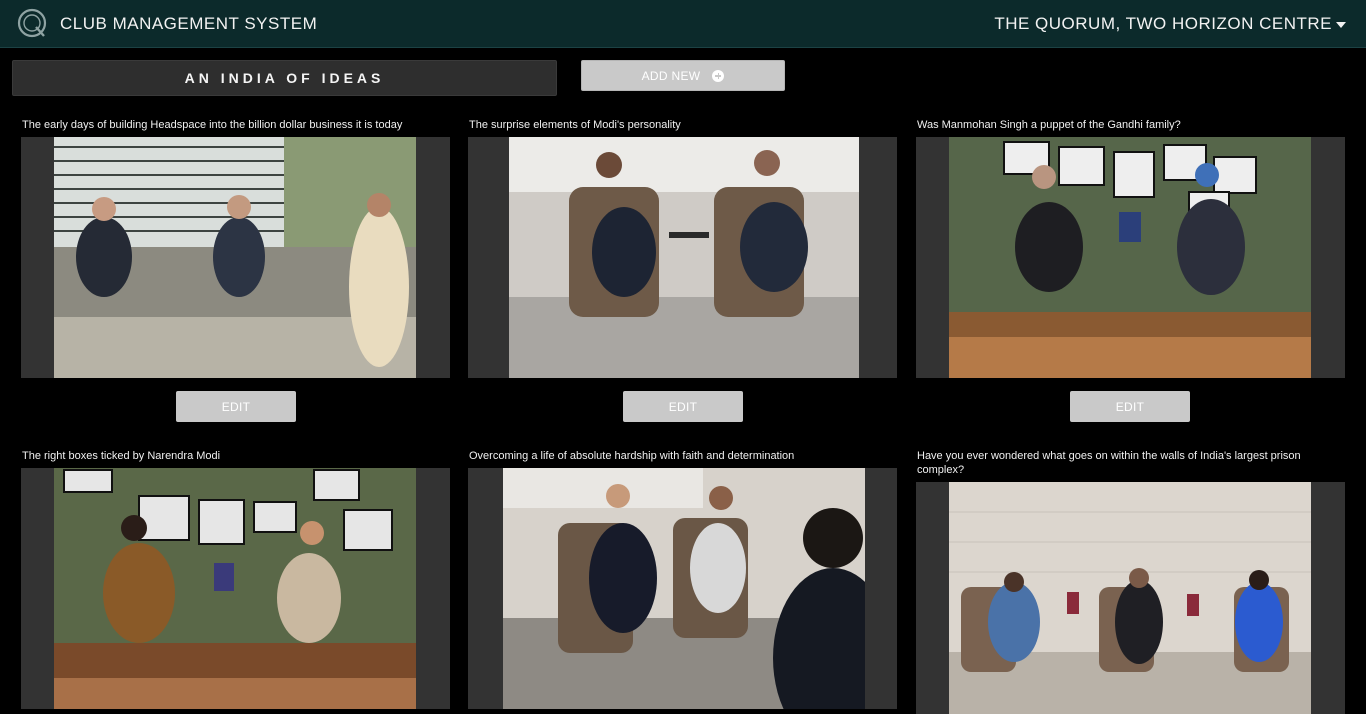 Image resolution: width=1366 pixels, height=714 pixels. I want to click on location-label: THE QUORUM, TWO HORIZON CENTRE, so click(1163, 23).